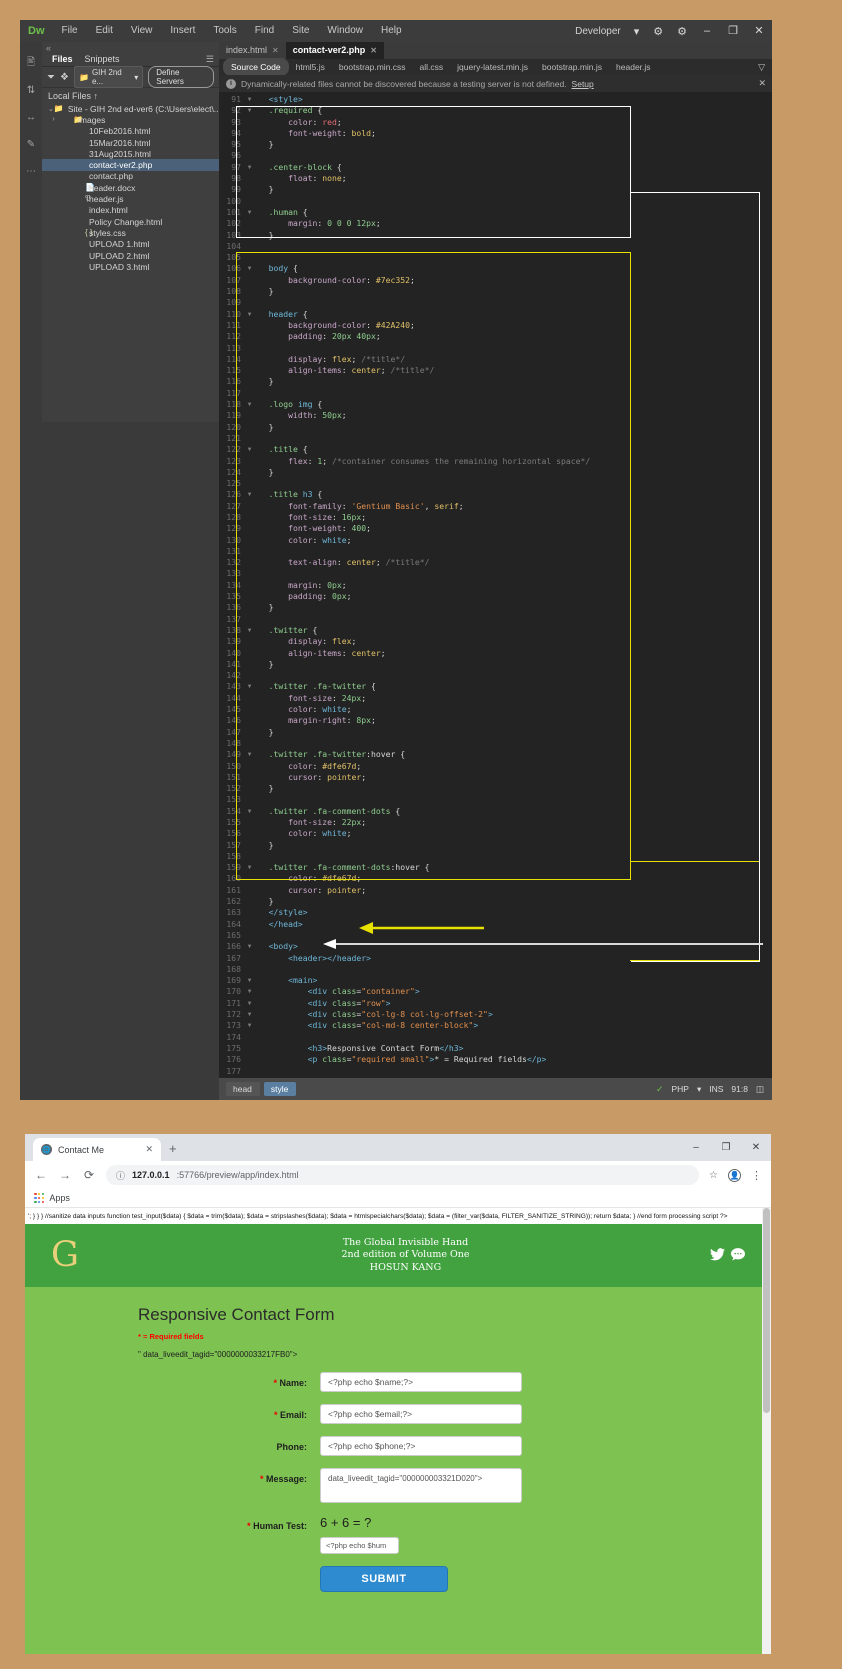 Image resolution: width=842 pixels, height=1669 pixels. I want to click on code-line: 164 </head>, so click(495, 924).